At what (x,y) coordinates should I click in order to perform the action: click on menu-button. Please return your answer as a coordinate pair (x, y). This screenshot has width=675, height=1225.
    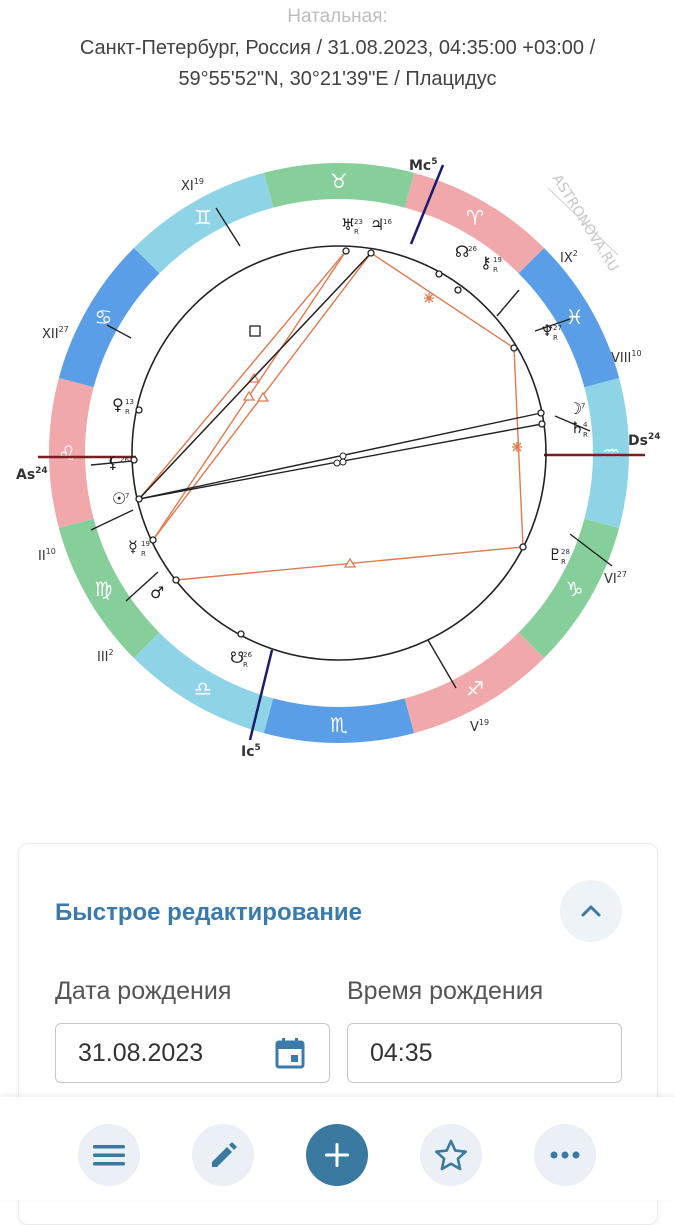
    Looking at the image, I should click on (109, 1155).